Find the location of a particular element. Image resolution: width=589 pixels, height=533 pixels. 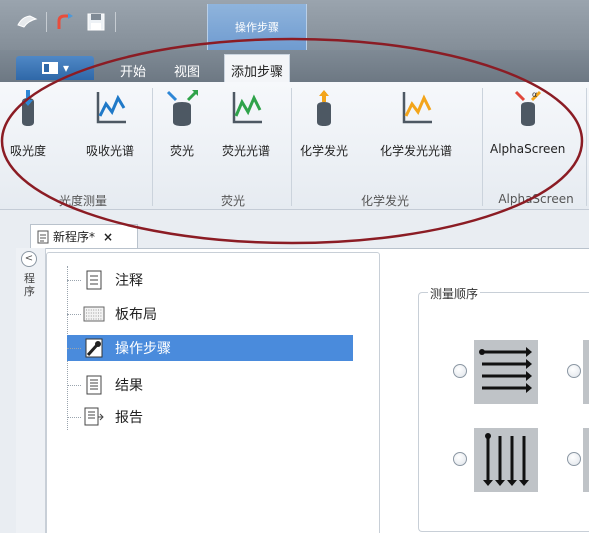

alphascreen-button: α AlphaScreen is located at coordinates (527, 125).